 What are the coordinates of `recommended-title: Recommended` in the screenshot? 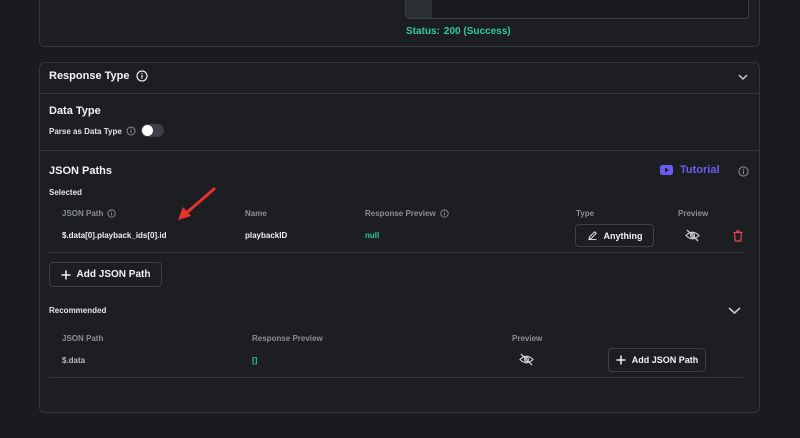 It's located at (78, 310).